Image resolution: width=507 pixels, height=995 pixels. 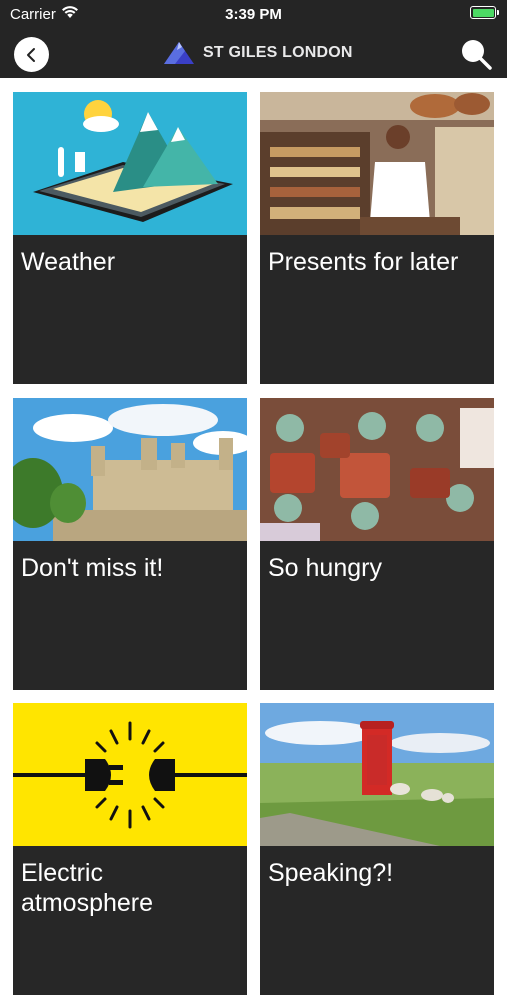 I want to click on card-title: Presents for later, so click(x=363, y=262).